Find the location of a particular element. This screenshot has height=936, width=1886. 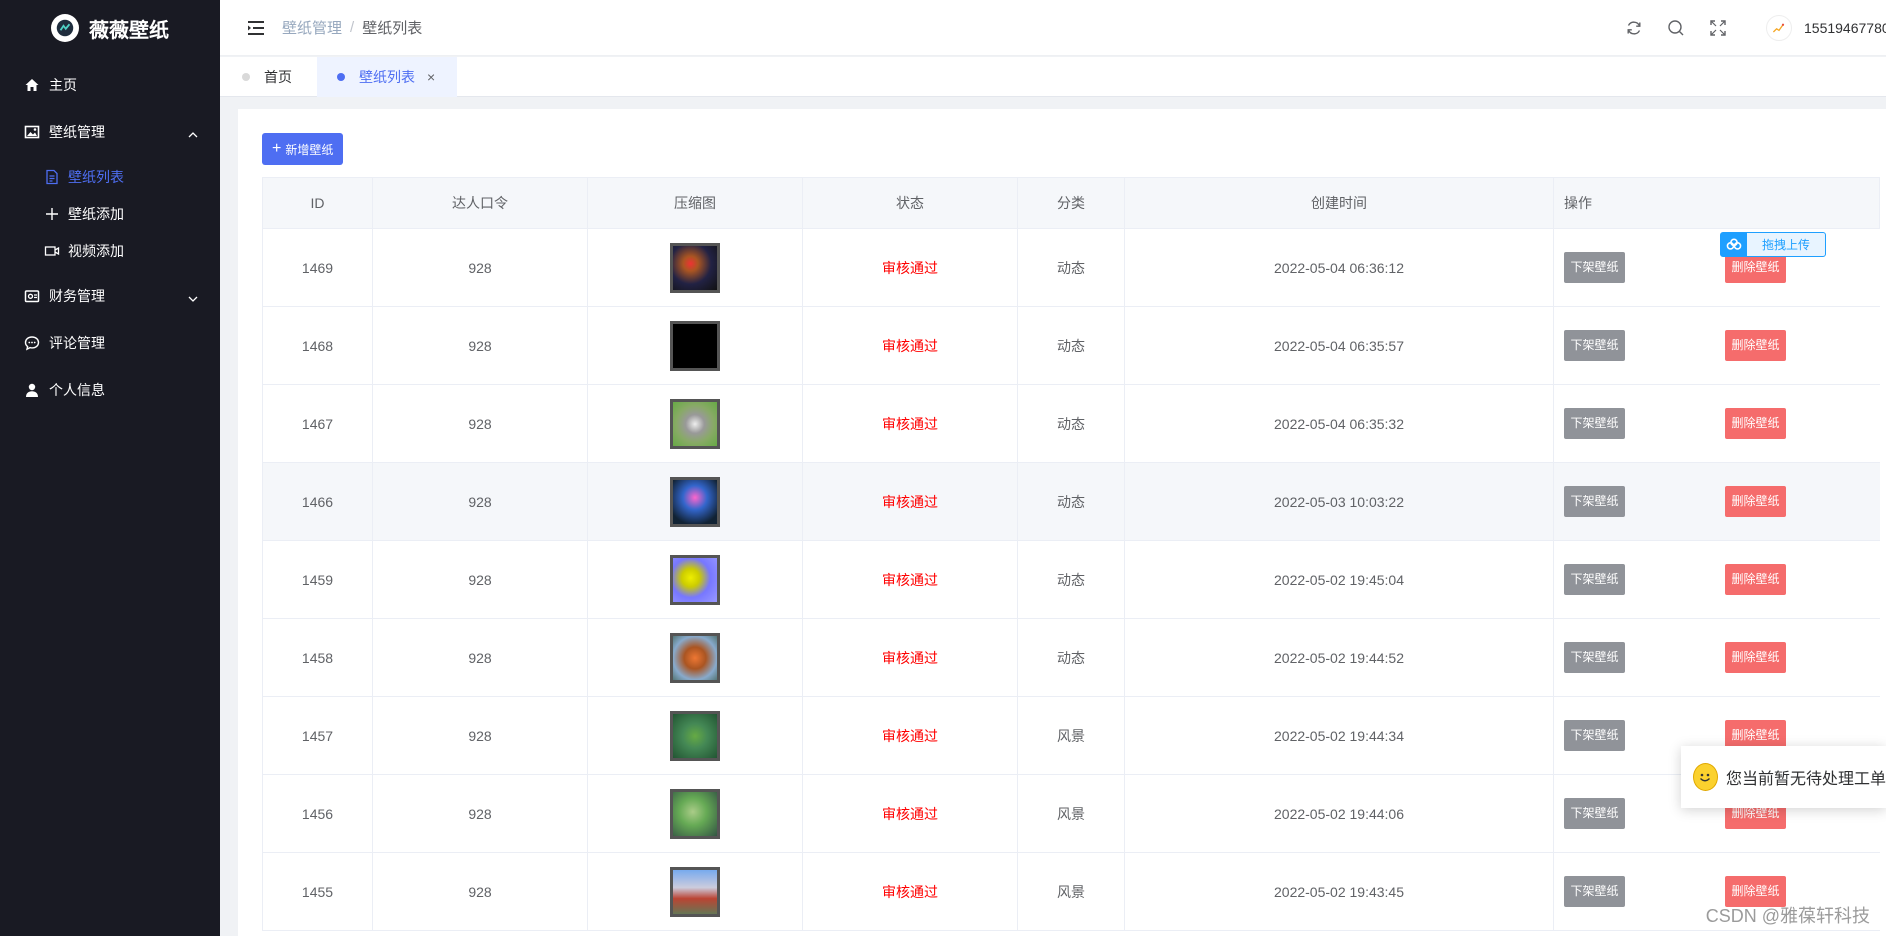

cell-id: 1455 is located at coordinates (317, 891).